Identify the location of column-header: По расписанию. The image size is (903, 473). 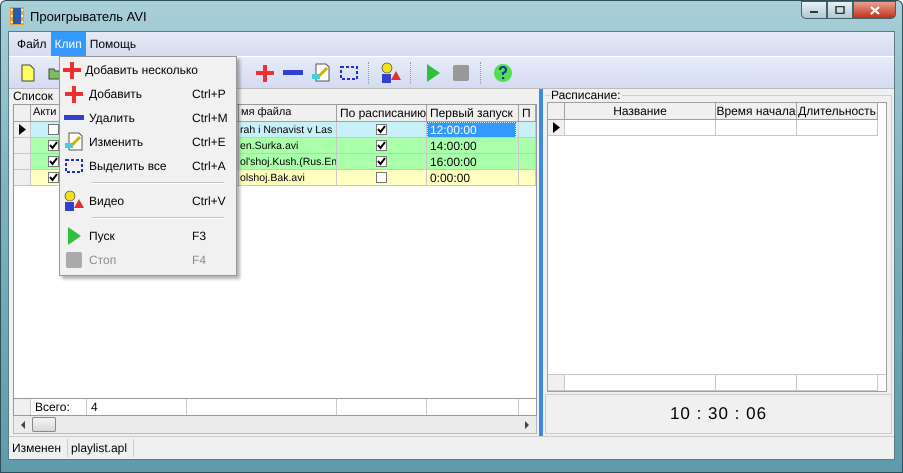
(382, 113).